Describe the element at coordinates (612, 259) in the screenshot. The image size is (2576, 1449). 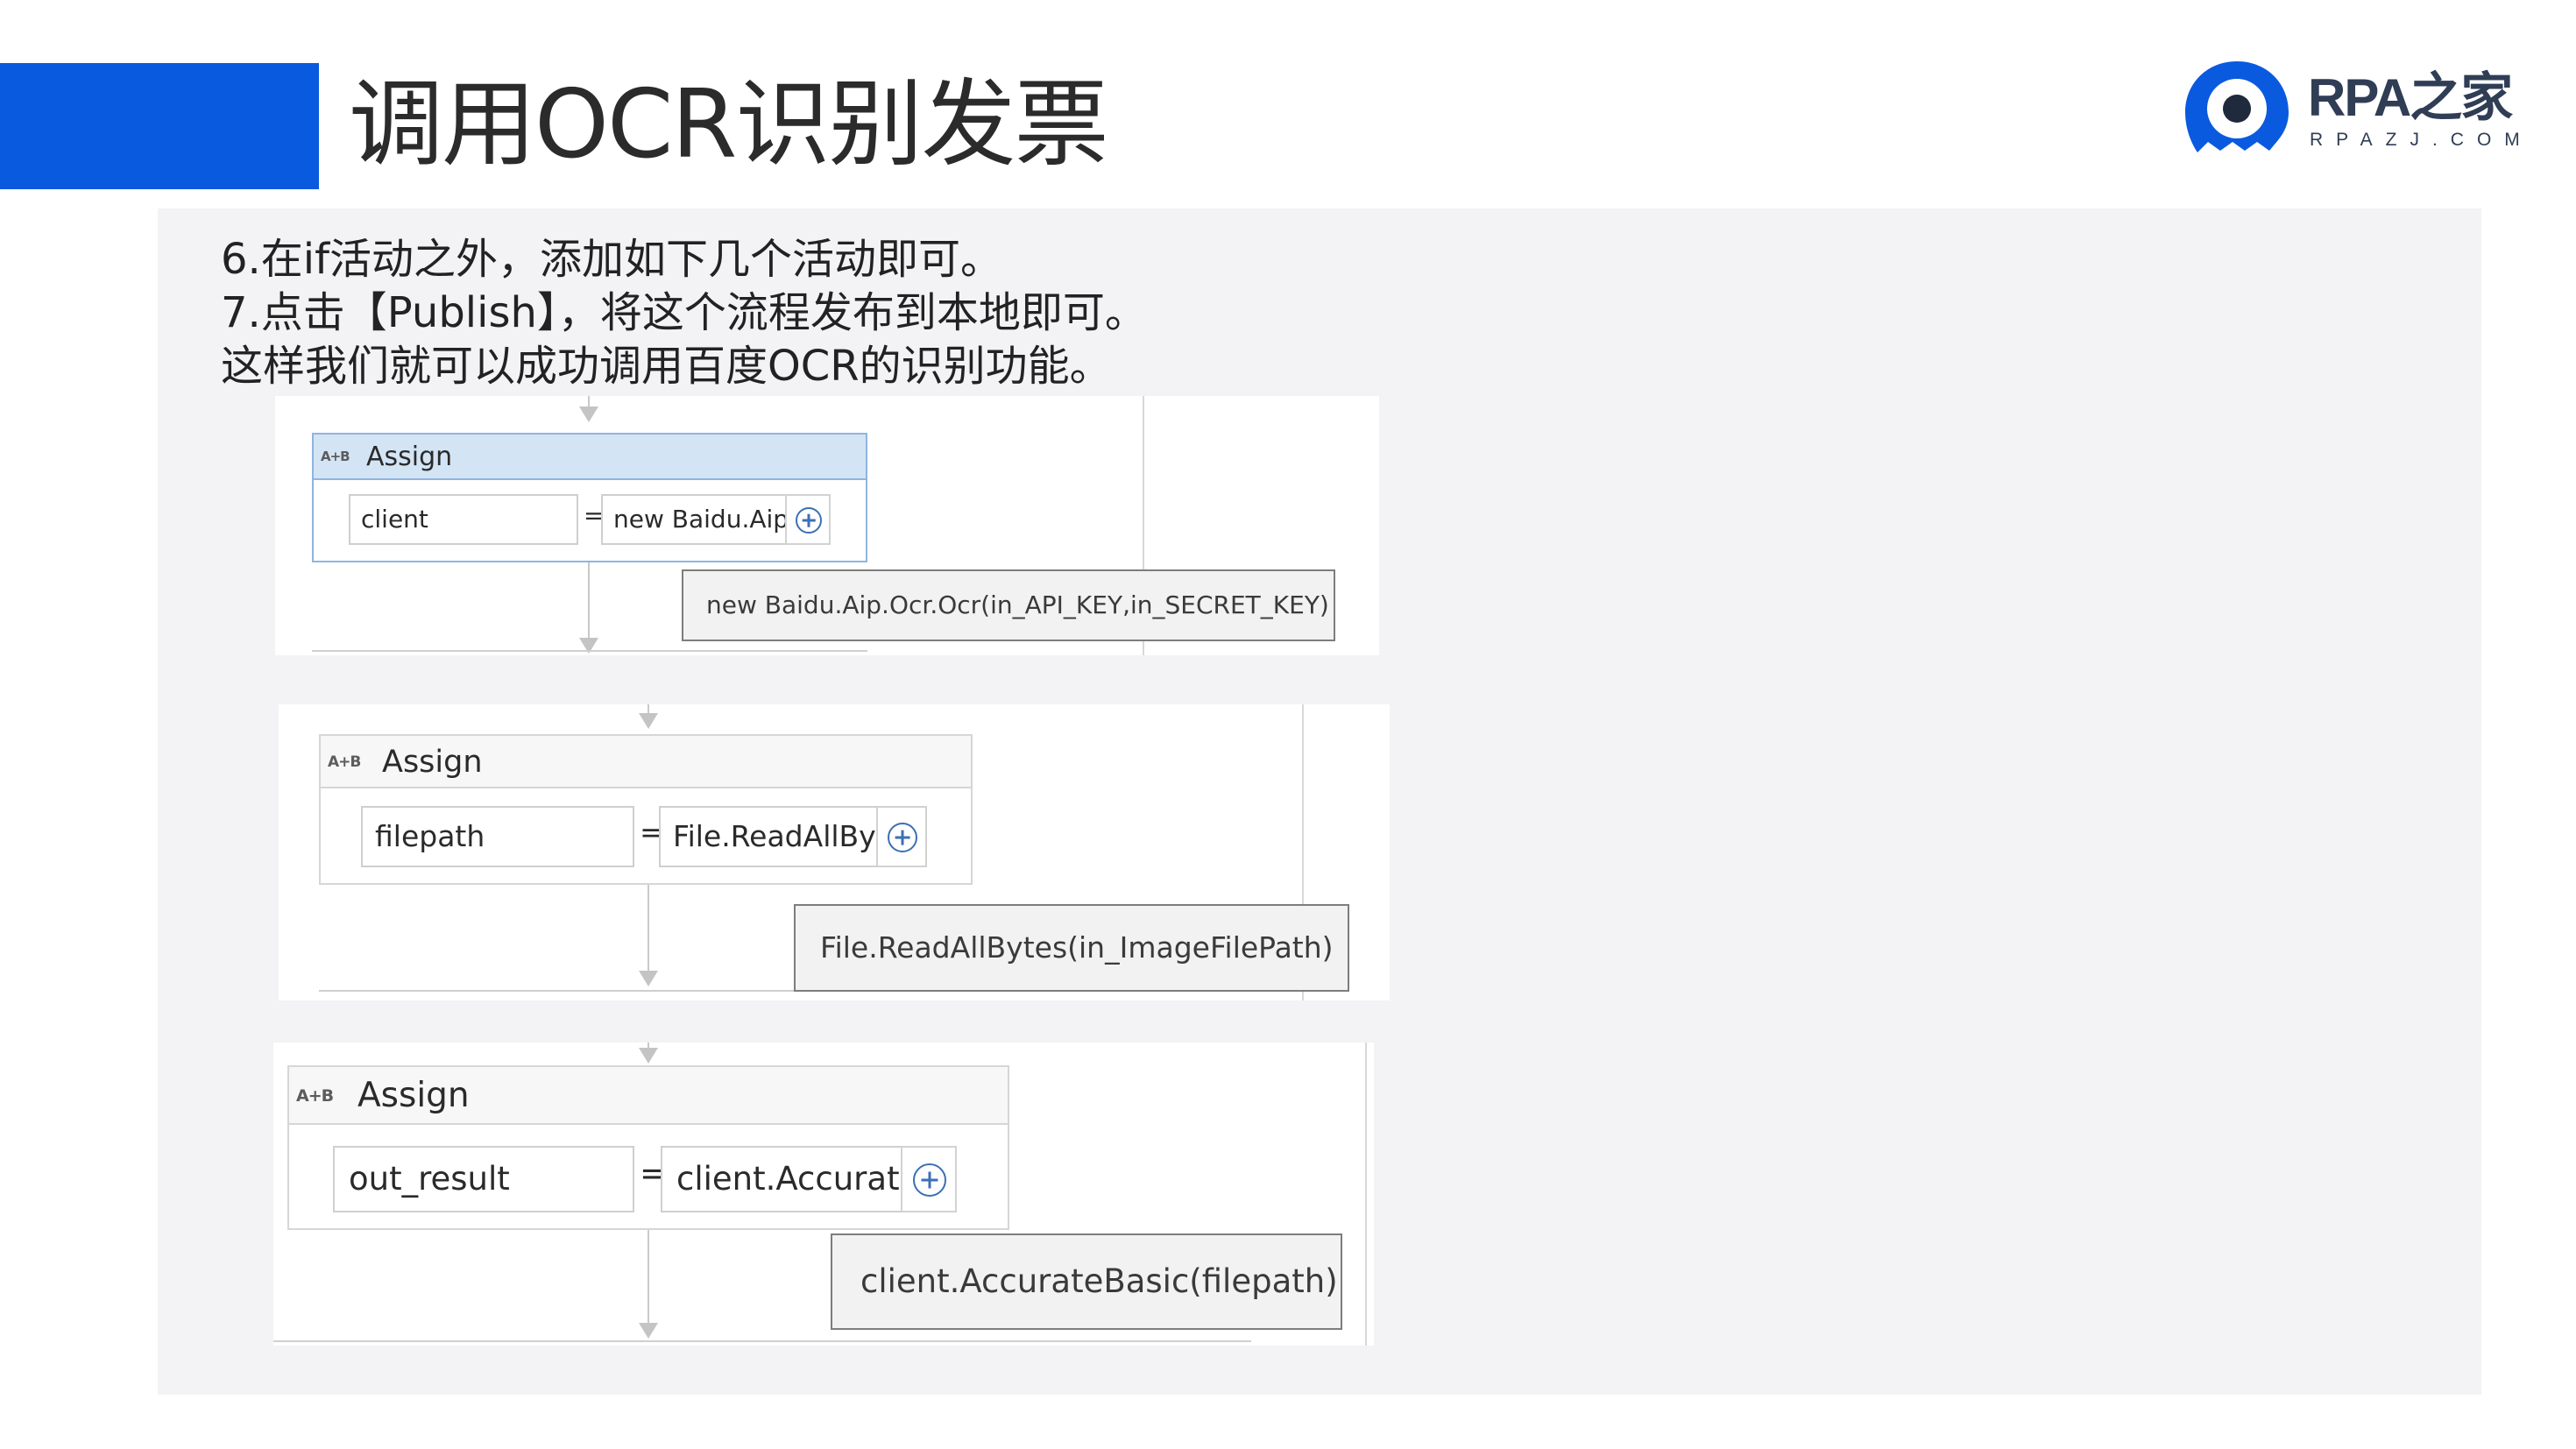
I see `instruction-line: 6.在if活动之外，添加如下几个活动即可。` at that location.